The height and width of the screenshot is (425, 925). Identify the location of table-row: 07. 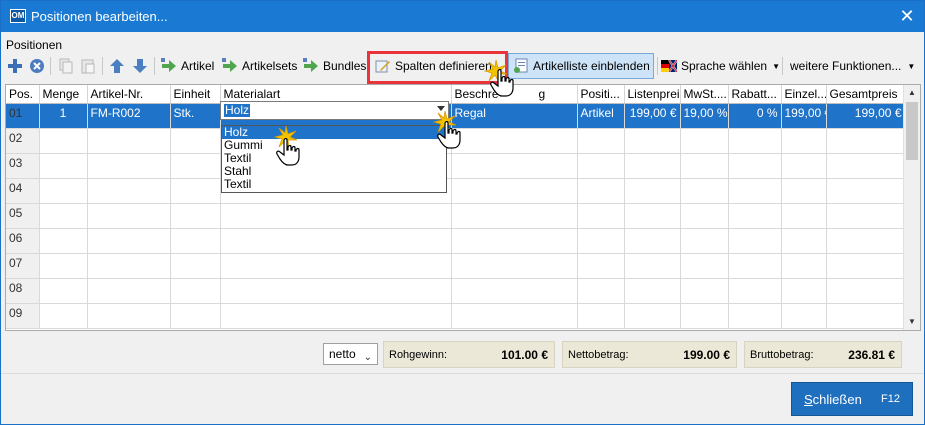
(456, 266).